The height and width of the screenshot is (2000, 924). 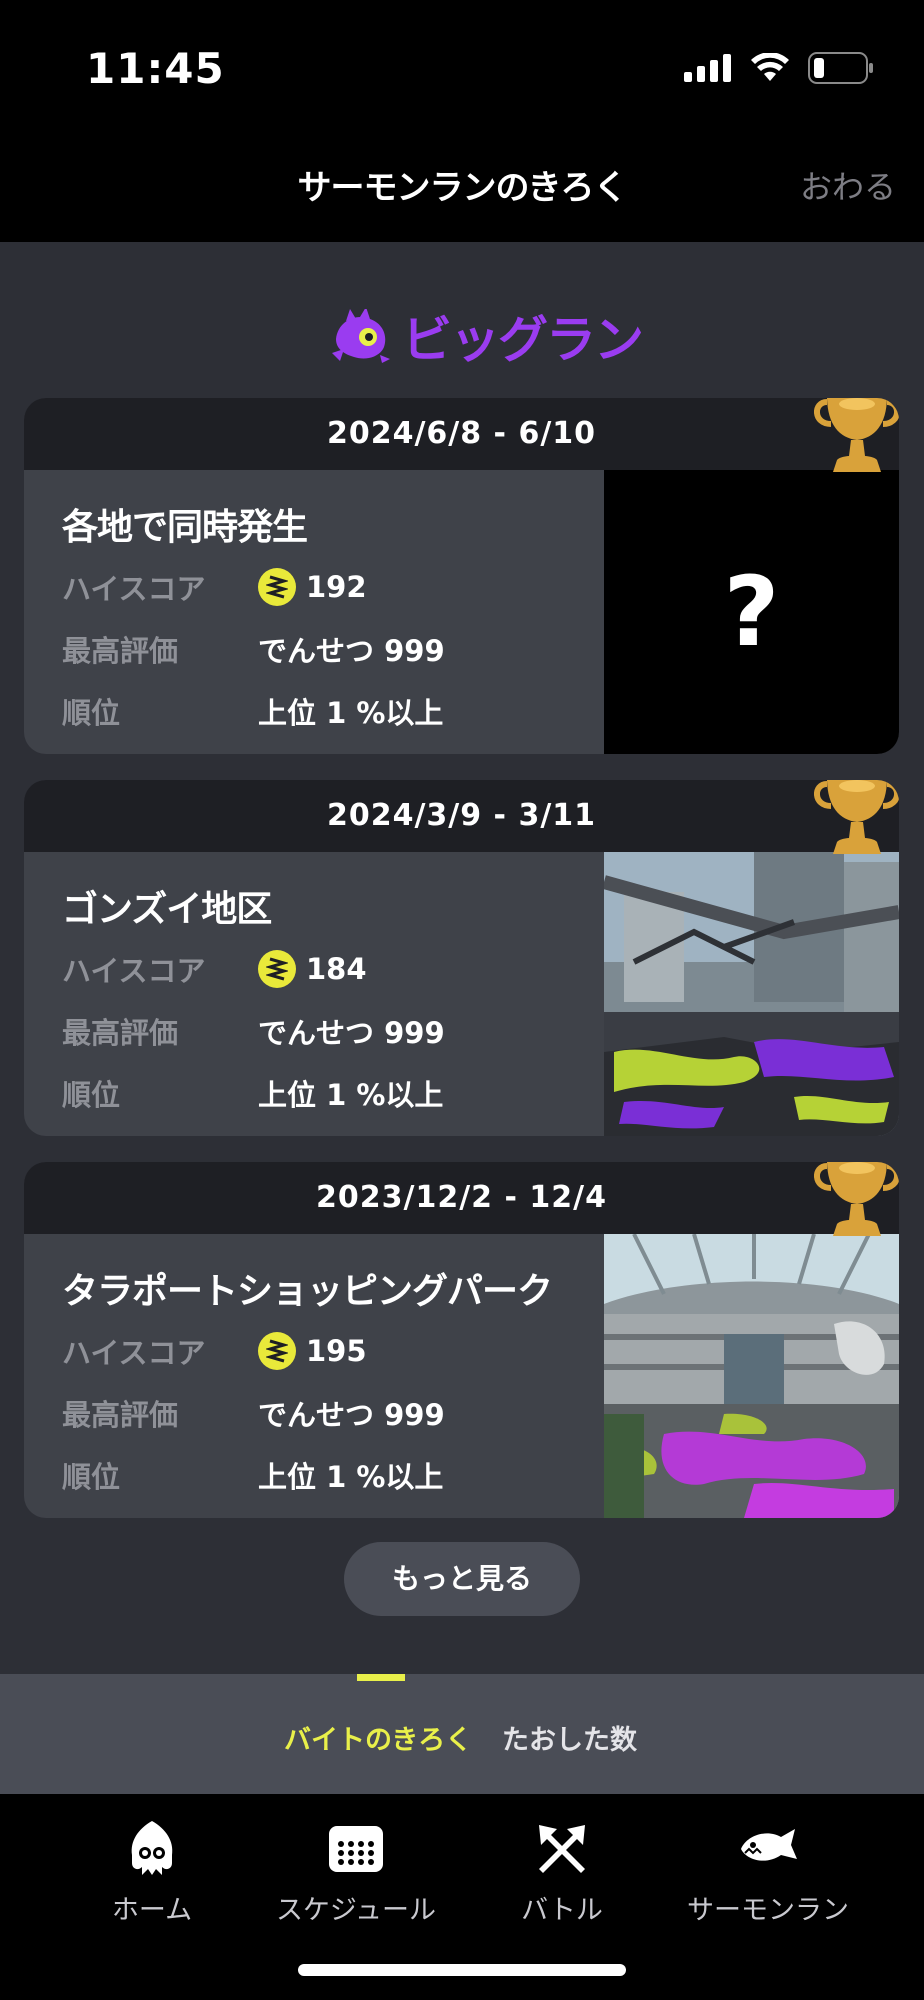 What do you see at coordinates (768, 1872) in the screenshot?
I see `tab-salmon-run: サーモンラン` at bounding box center [768, 1872].